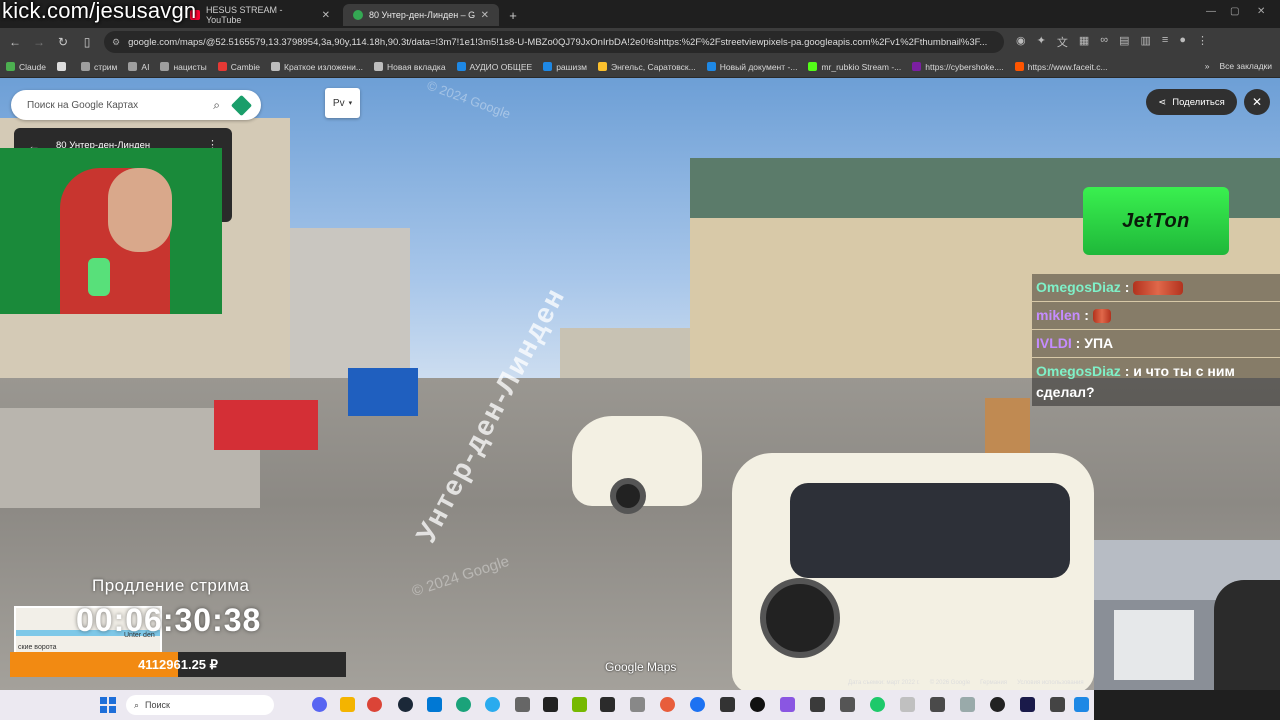 This screenshot has height=720, width=1280. I want to click on back-icon: ←, so click(15, 42).